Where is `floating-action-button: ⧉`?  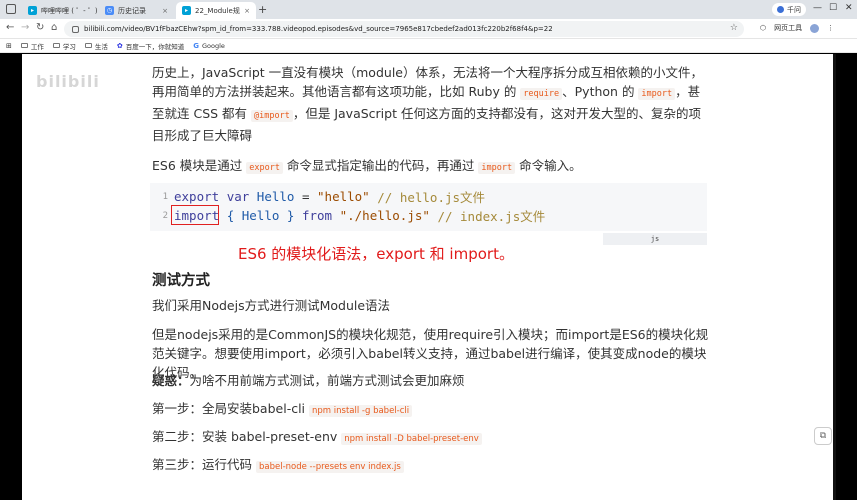
floating-action-button: ⧉ is located at coordinates (823, 436).